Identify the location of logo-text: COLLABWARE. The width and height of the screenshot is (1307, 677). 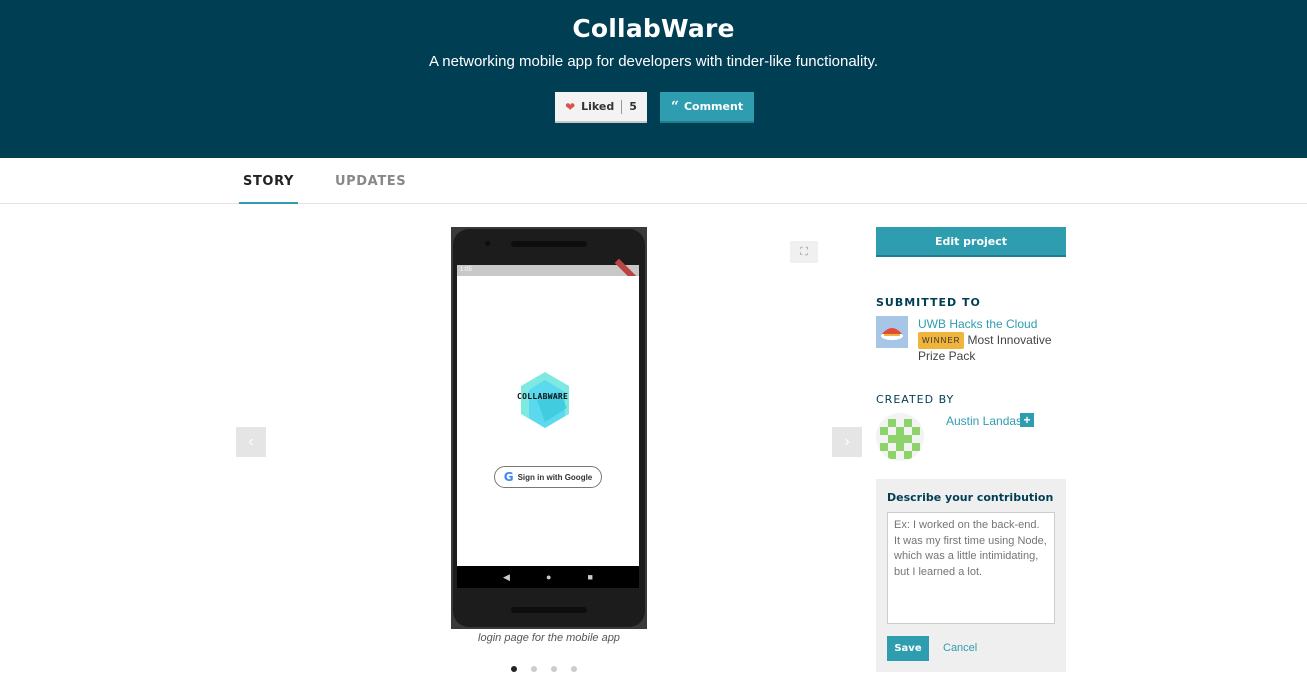
(543, 396).